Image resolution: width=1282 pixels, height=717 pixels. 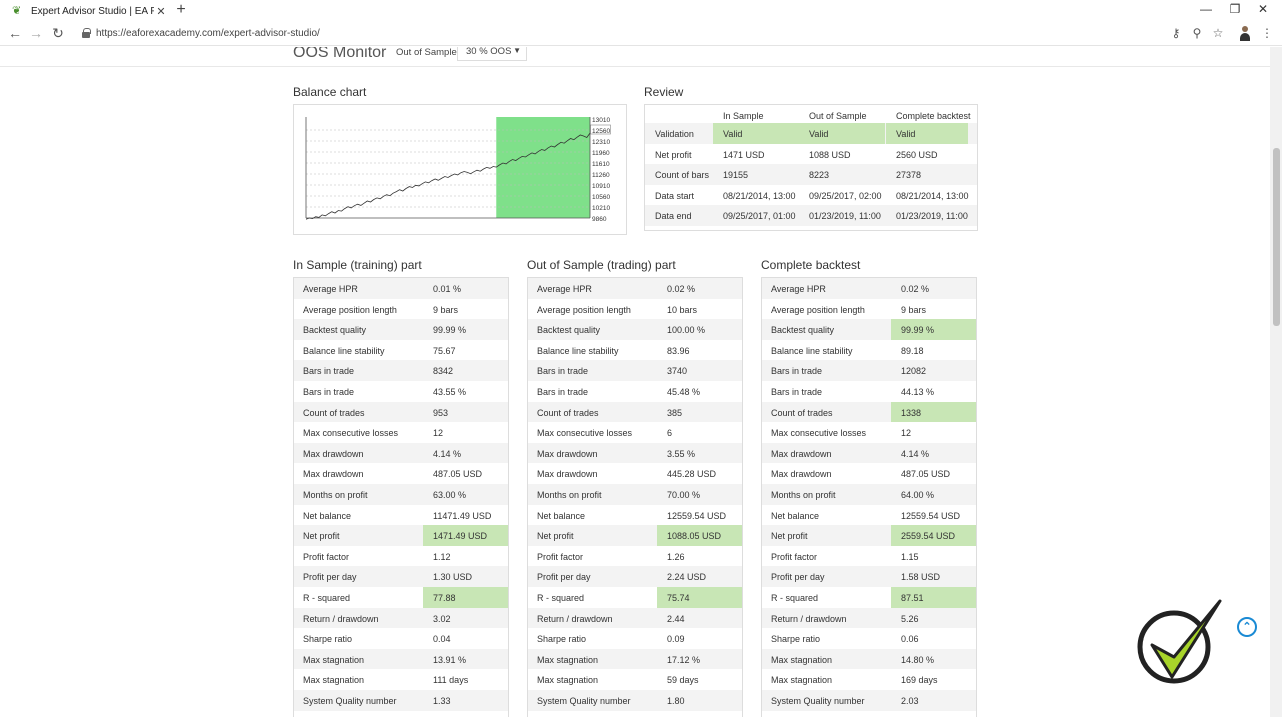 What do you see at coordinates (401, 453) in the screenshot?
I see `stat-row: Max drawdown 4.14 %` at bounding box center [401, 453].